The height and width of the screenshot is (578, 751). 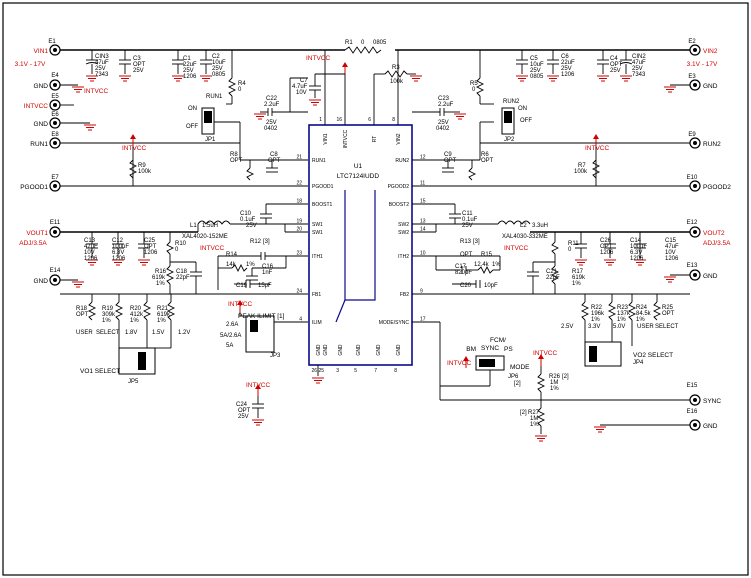 I want to click on ic-pin-num-bottom: 8, so click(x=395, y=371).